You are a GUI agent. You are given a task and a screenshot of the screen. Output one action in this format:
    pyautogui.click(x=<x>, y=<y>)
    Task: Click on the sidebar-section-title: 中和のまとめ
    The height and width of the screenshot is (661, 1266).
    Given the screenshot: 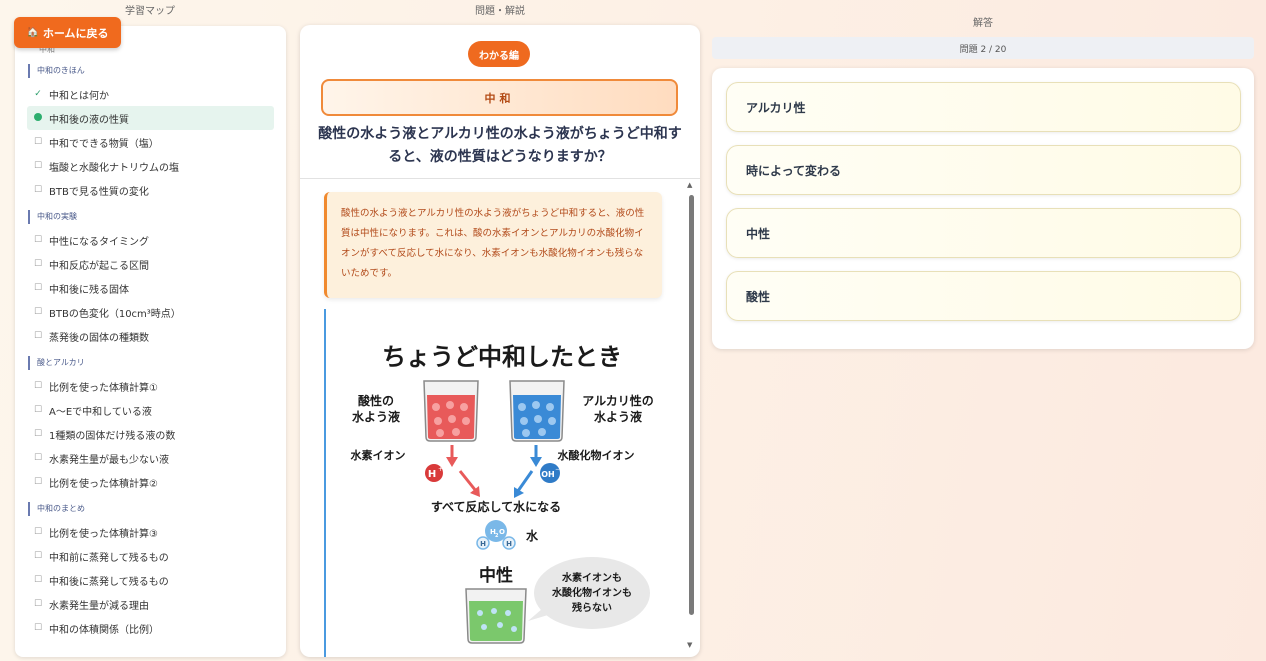 What is the action you would take?
    pyautogui.click(x=151, y=509)
    